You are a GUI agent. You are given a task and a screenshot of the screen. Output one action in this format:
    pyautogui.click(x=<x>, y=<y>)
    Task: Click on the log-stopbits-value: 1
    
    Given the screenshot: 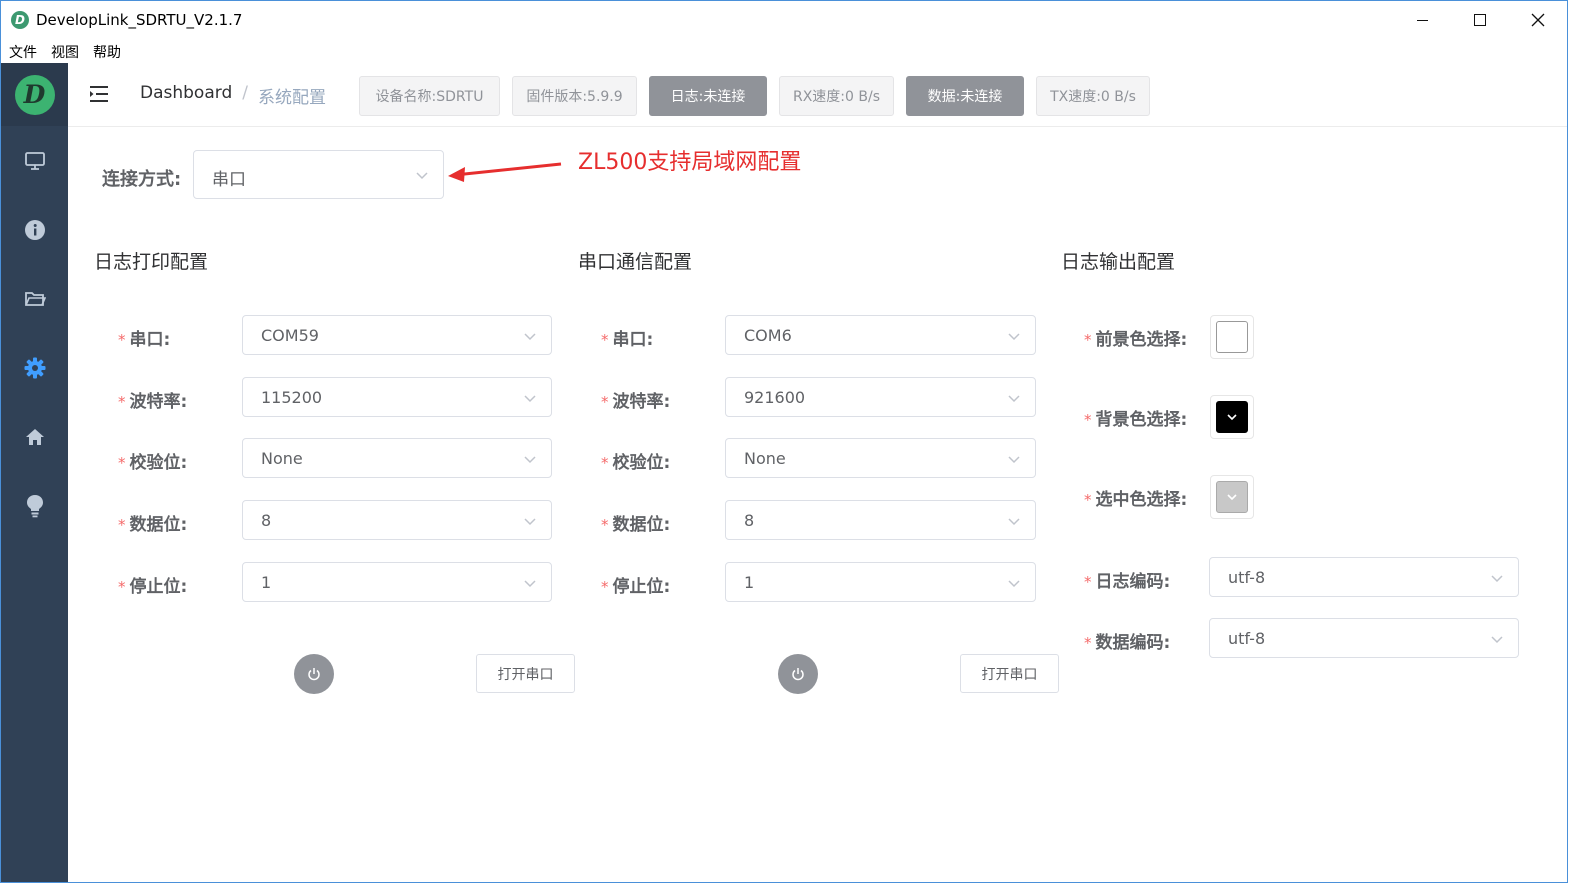 What is the action you would take?
    pyautogui.click(x=266, y=582)
    